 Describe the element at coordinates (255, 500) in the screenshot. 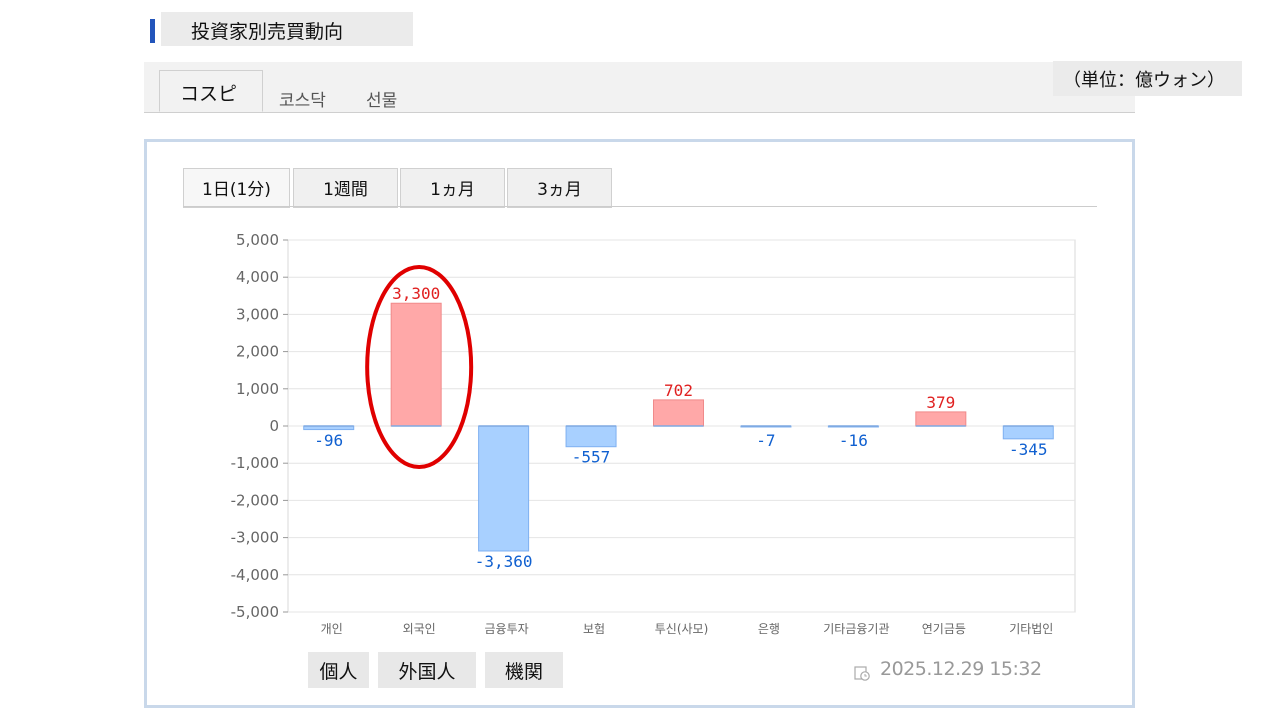

I see `y-tick-label: -2,000` at that location.